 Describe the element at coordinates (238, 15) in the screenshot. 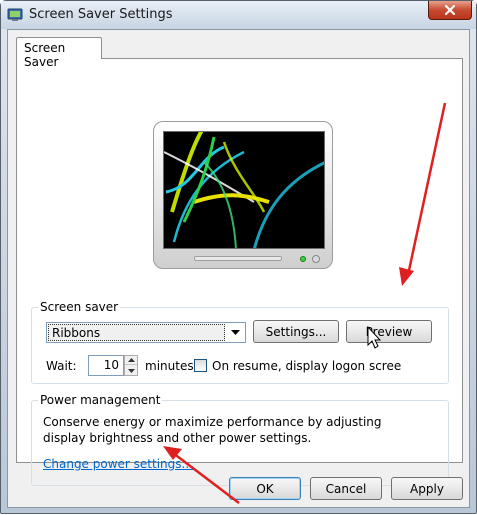

I see `title-bar: Screen Saver Settings` at that location.